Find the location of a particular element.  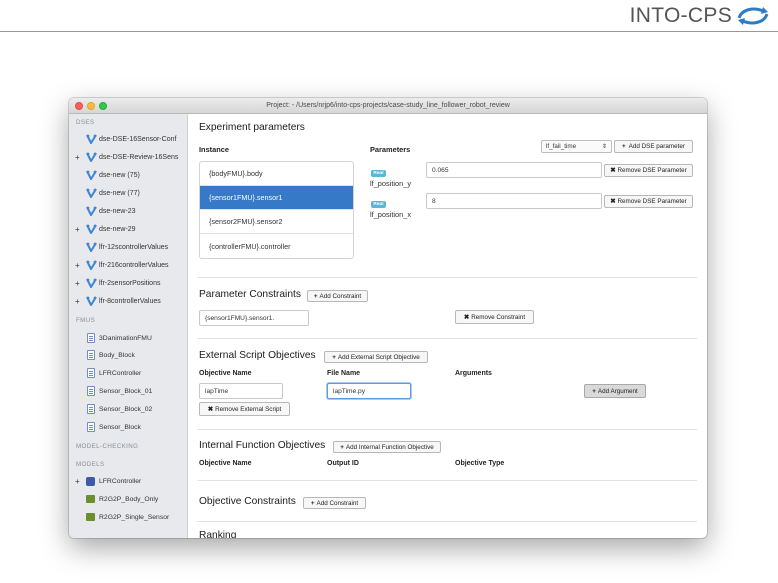

add-internal-function-objective-button: + Add Internal Function Objective is located at coordinates (387, 447).